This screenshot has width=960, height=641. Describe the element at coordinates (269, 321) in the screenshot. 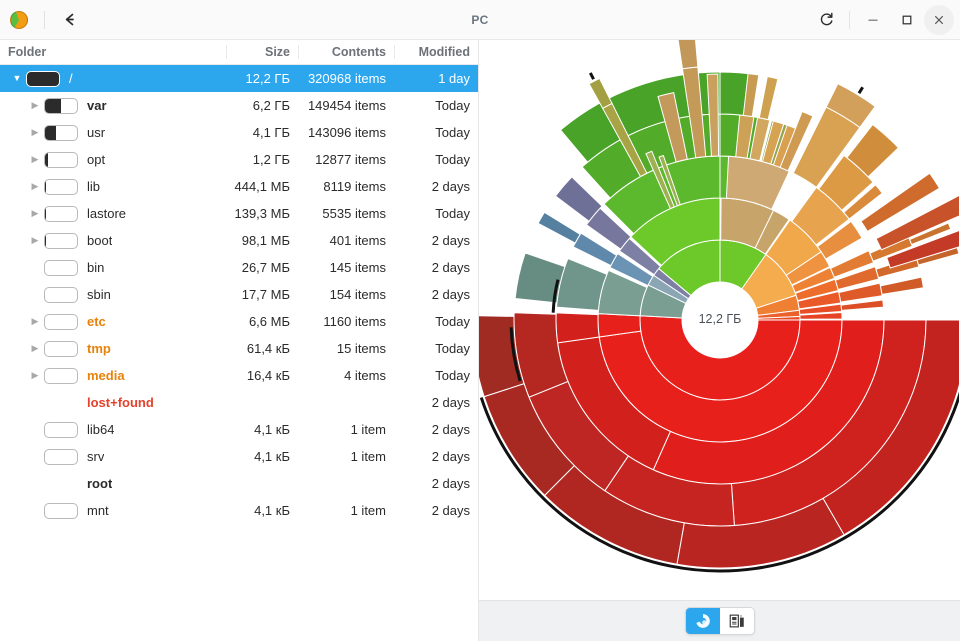

I see `row-size: 6,6 МБ` at that location.